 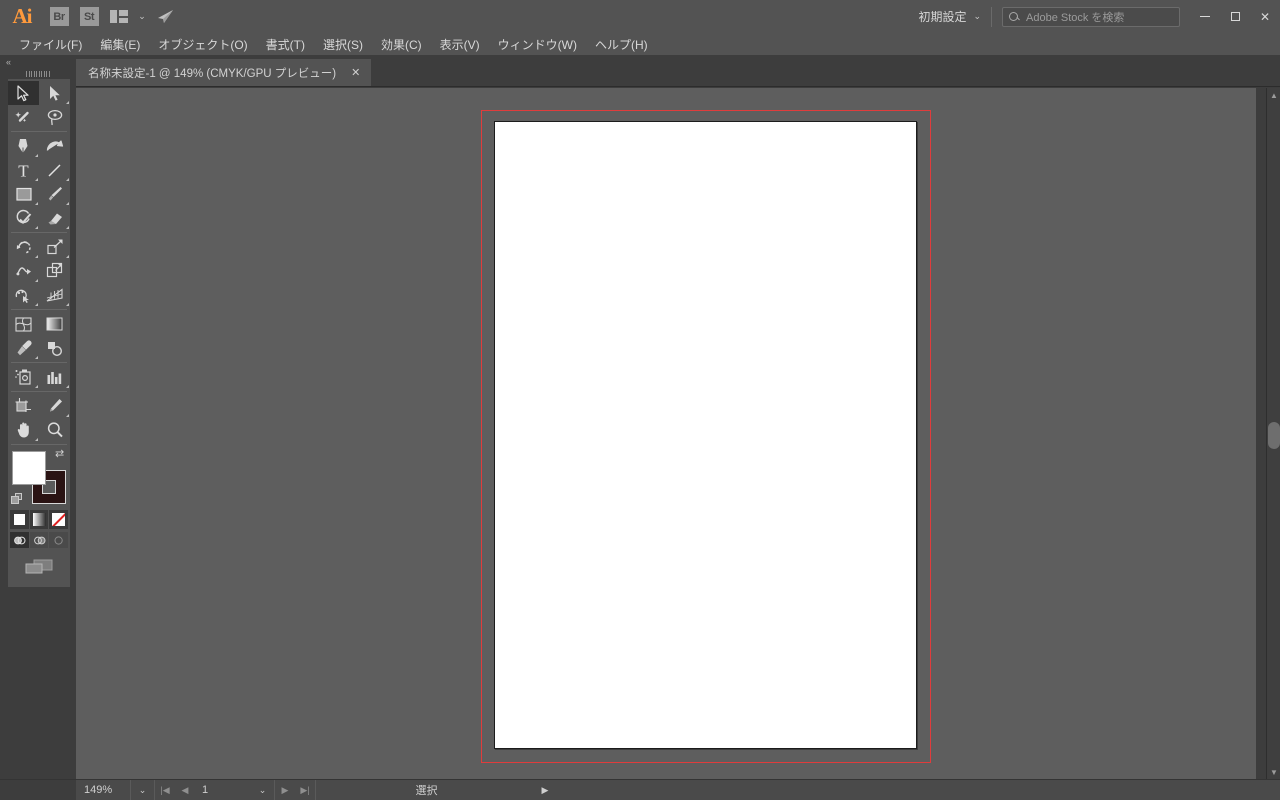 What do you see at coordinates (401, 44) in the screenshot?
I see `menu-effect: 効果(C)` at bounding box center [401, 44].